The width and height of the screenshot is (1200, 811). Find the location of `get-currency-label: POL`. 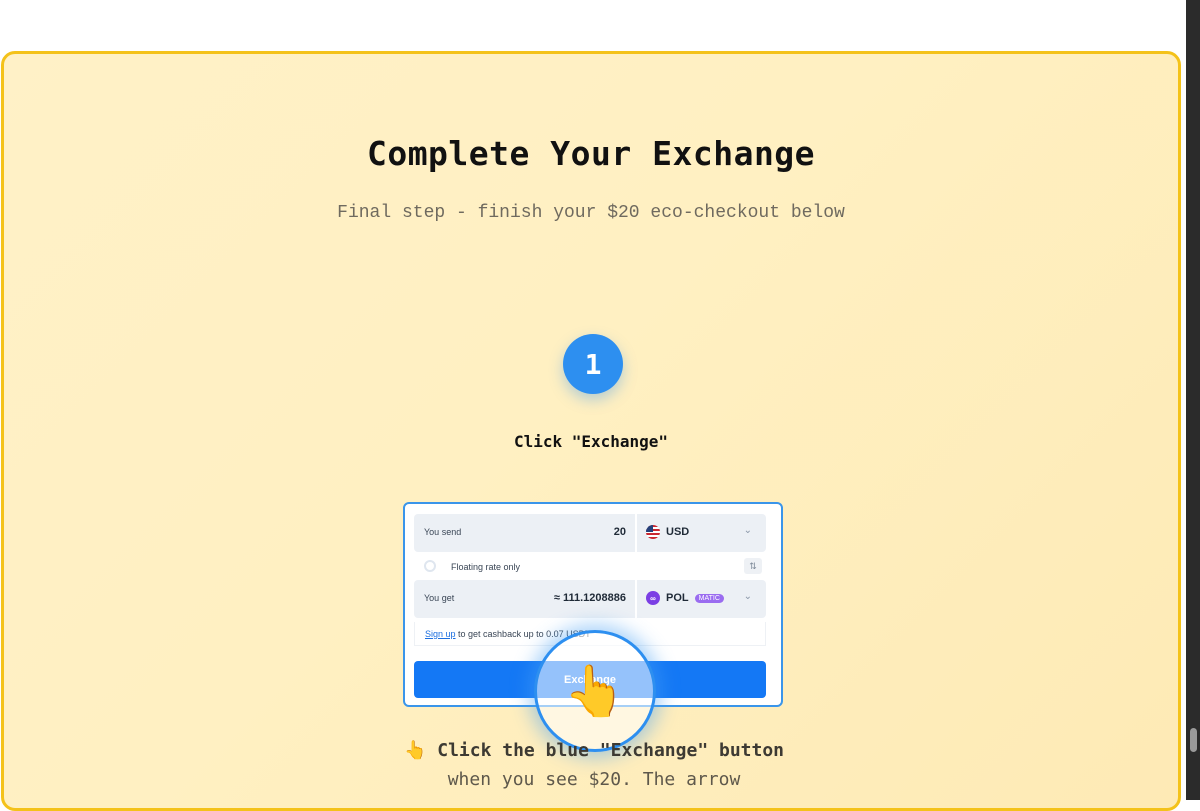

get-currency-label: POL is located at coordinates (677, 598).